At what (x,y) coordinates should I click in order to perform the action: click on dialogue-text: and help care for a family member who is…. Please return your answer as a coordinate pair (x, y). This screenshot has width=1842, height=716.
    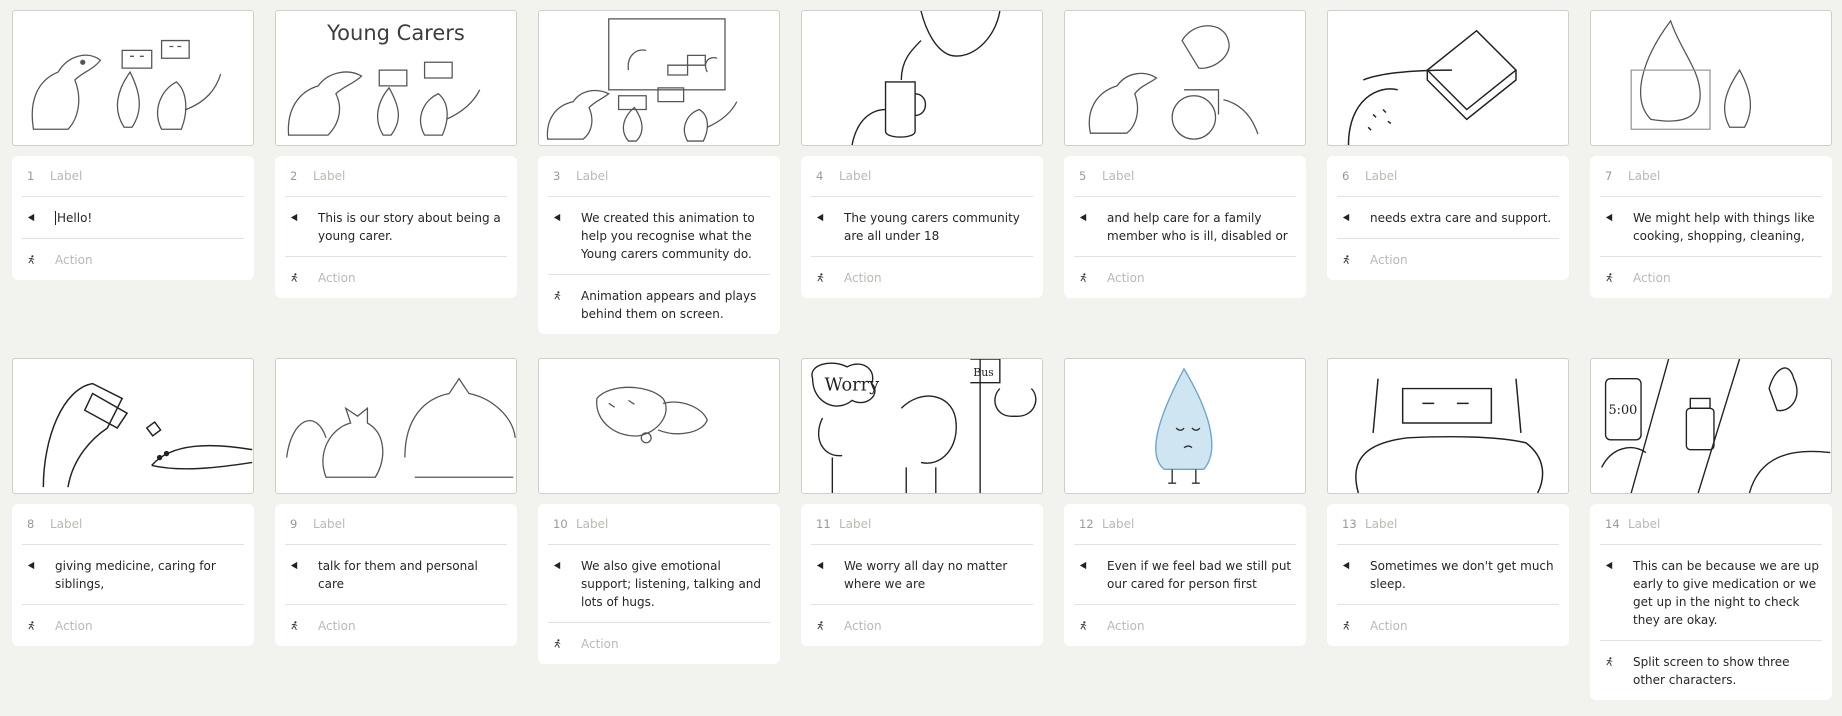
    Looking at the image, I should click on (1201, 227).